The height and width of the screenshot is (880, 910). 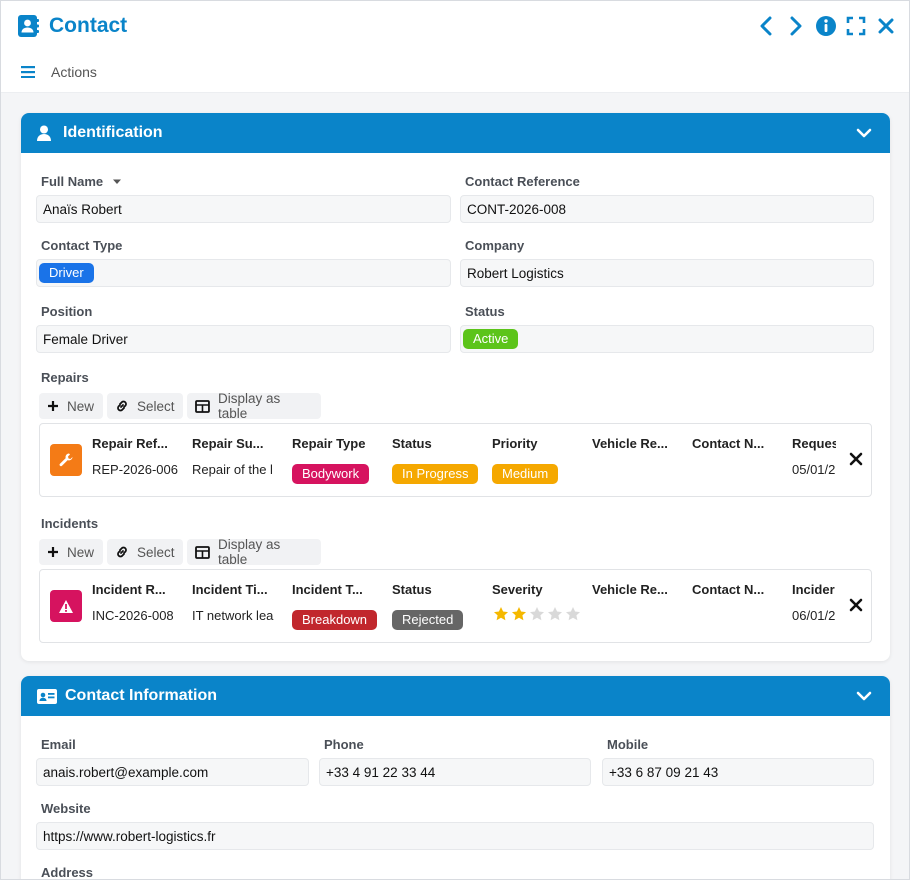 I want to click on close-window-button, so click(x=886, y=26).